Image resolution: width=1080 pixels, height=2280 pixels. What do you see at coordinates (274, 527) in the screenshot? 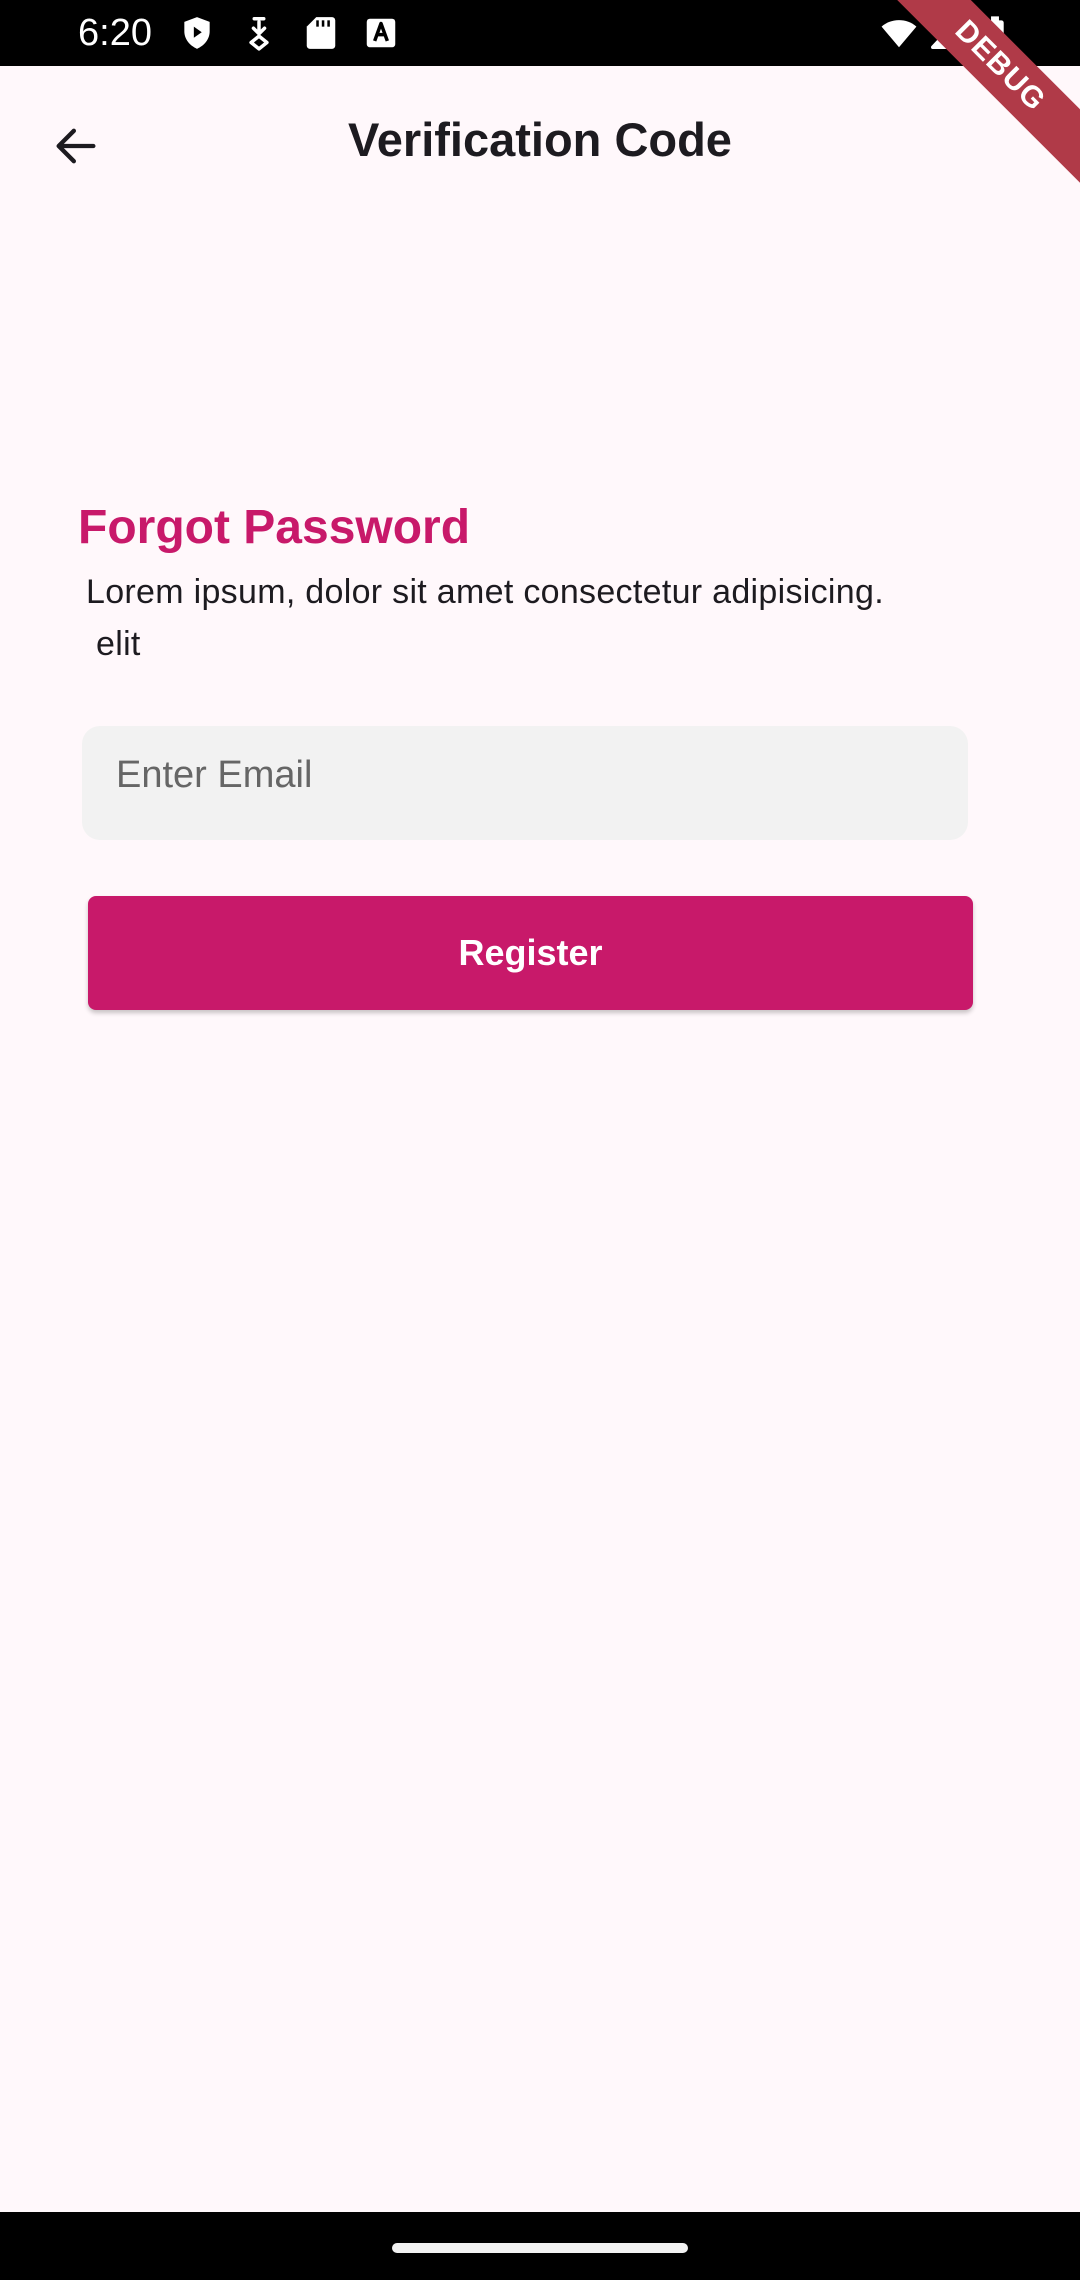
I see `forgot-password-heading: Forgot Password` at bounding box center [274, 527].